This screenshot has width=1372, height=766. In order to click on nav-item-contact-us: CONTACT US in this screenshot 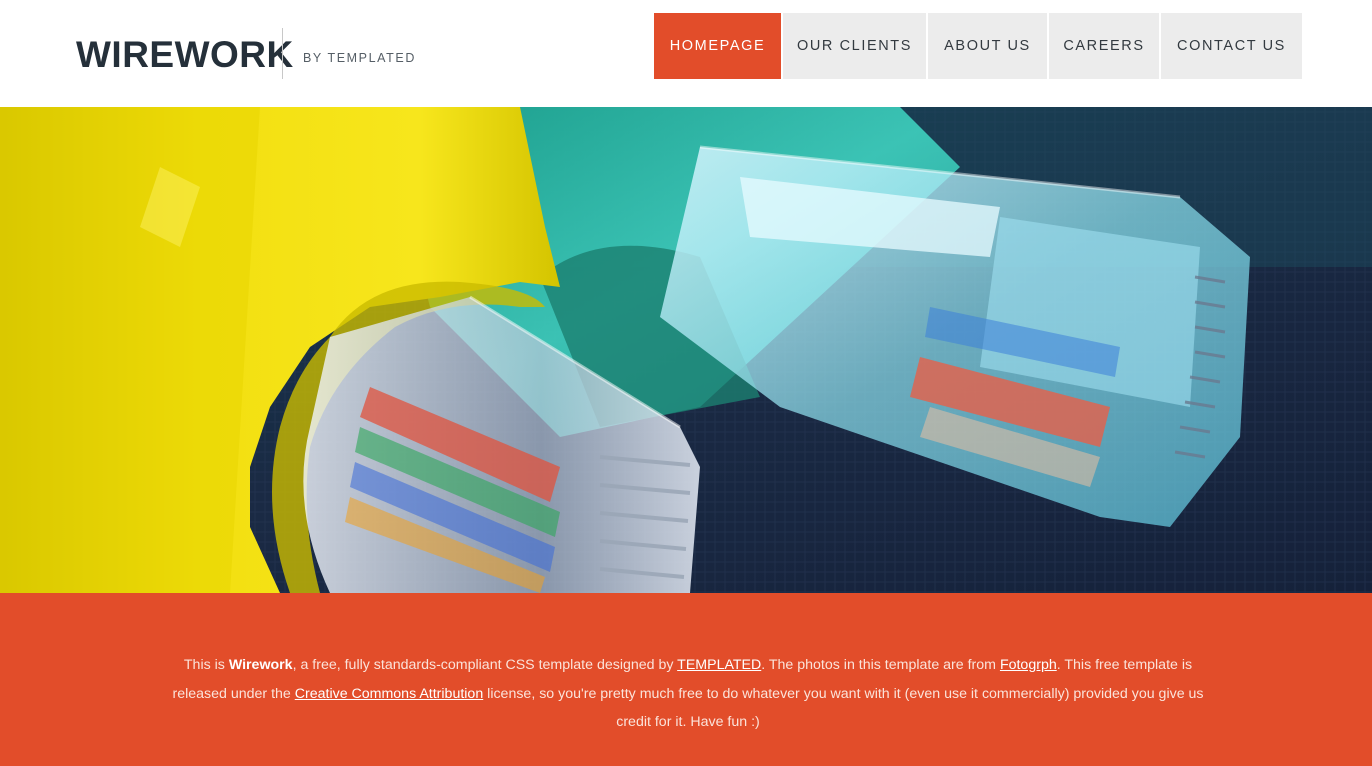, I will do `click(1231, 46)`.